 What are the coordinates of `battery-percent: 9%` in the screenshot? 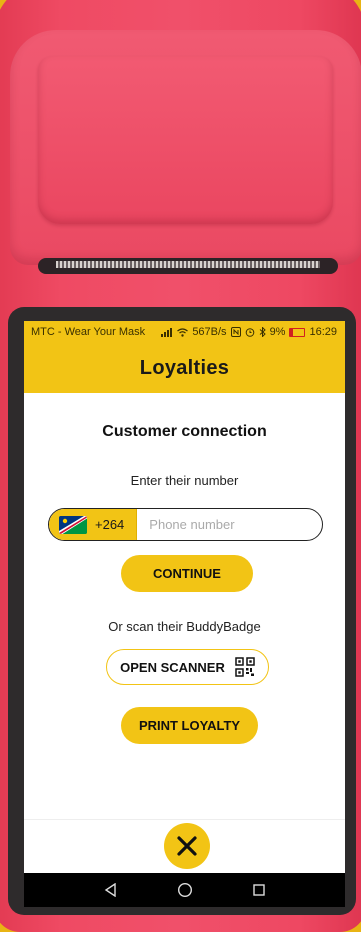 It's located at (277, 332).